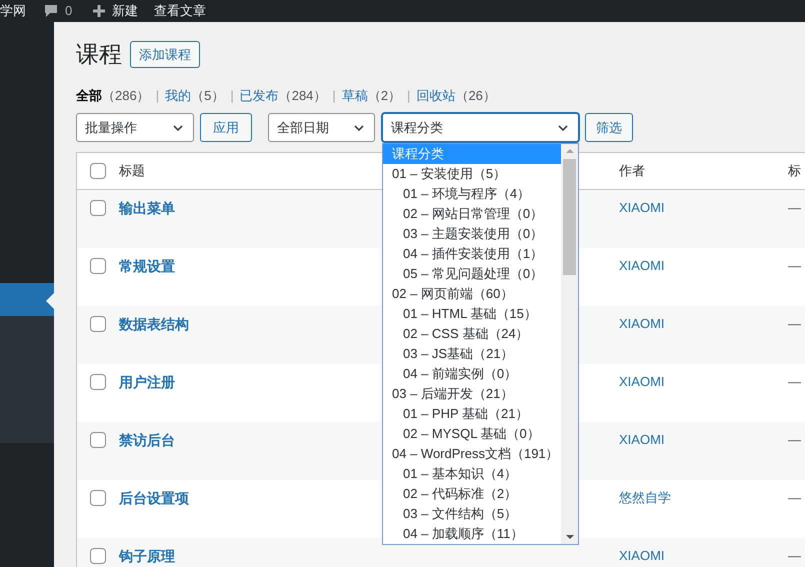 This screenshot has height=567, width=805. I want to click on course-title-link: 钩子原理, so click(147, 556).